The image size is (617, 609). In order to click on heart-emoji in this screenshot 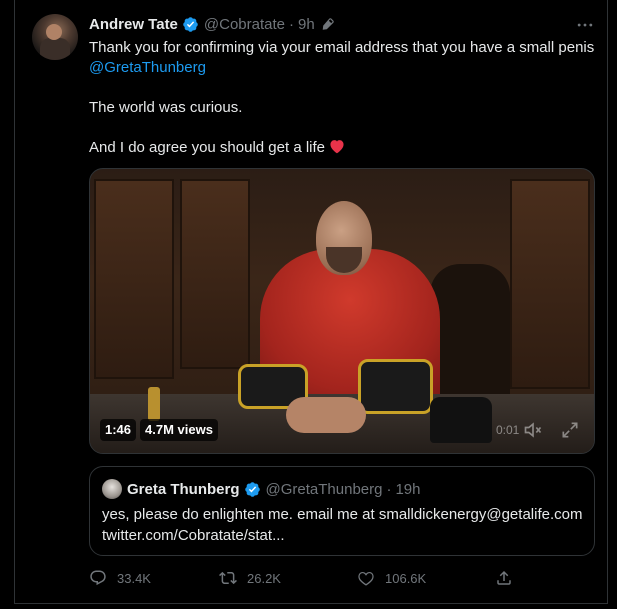, I will do `click(337, 147)`.